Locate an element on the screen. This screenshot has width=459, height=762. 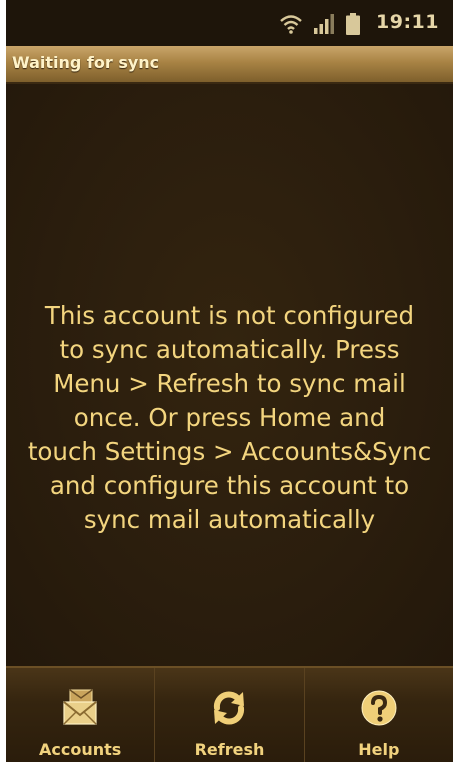
help-label: Help is located at coordinates (379, 749).